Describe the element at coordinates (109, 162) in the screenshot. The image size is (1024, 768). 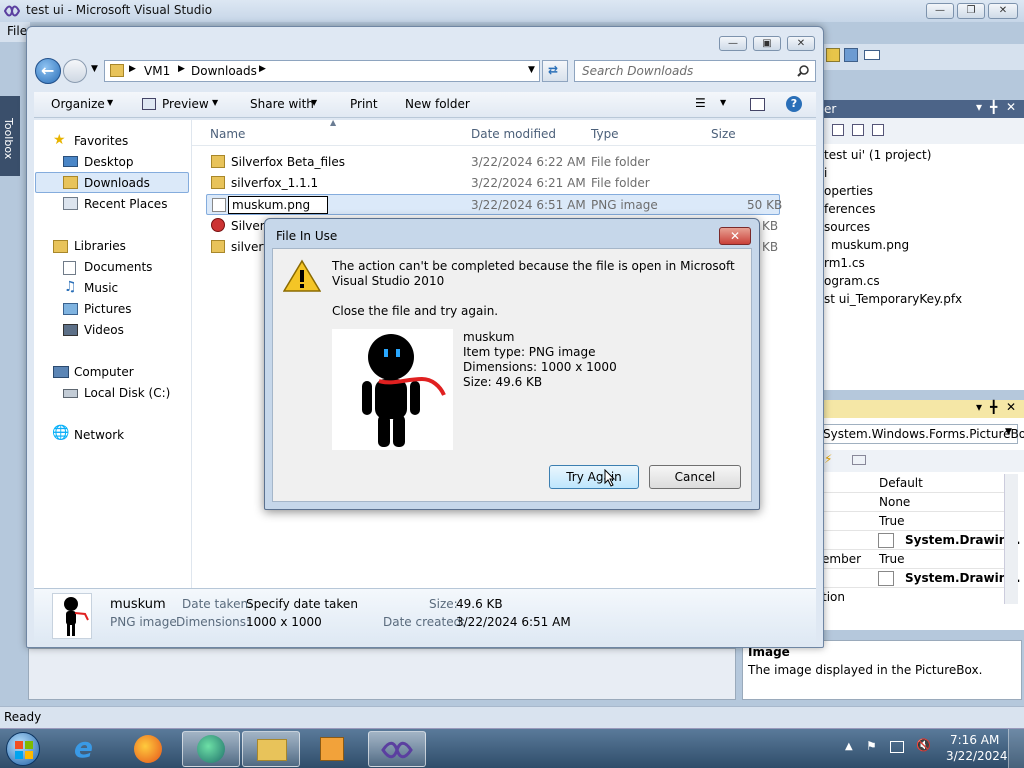
I see `nav-desktop: Desktop` at that location.